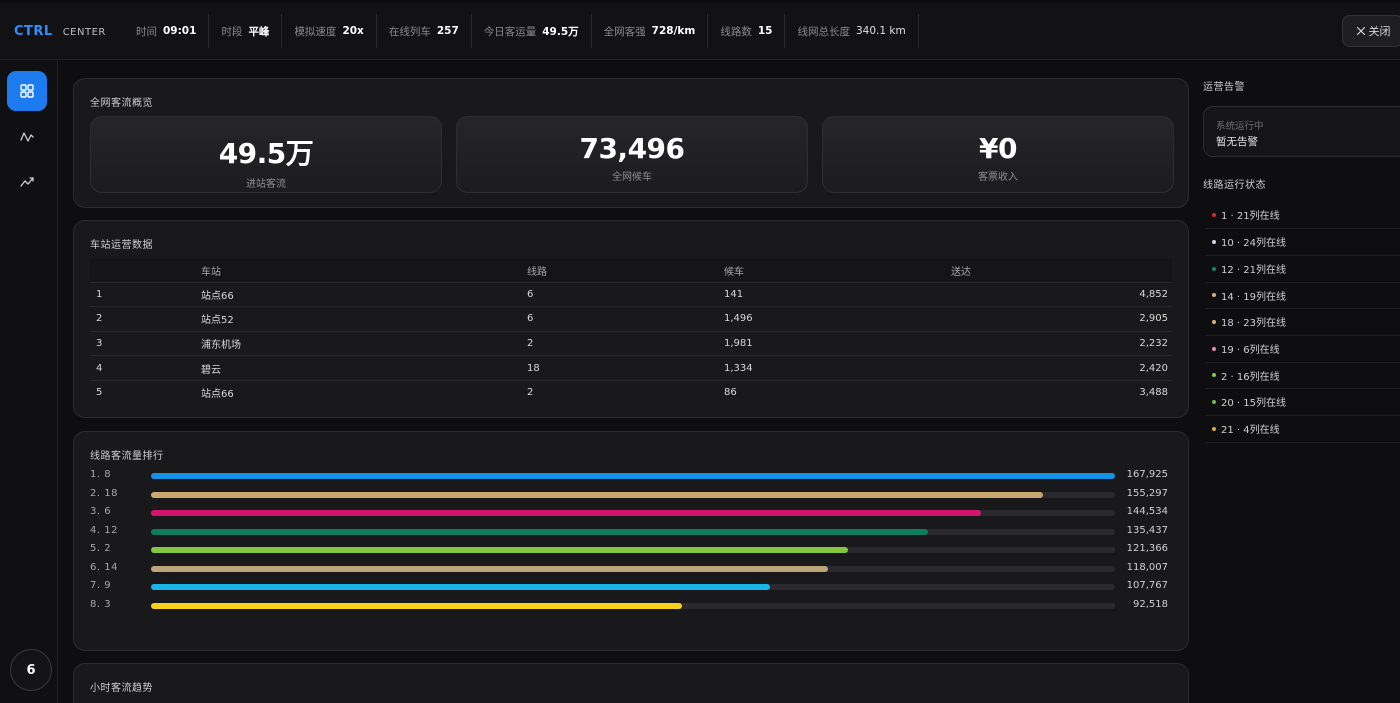  I want to click on stat-value: 340.1 km, so click(880, 31).